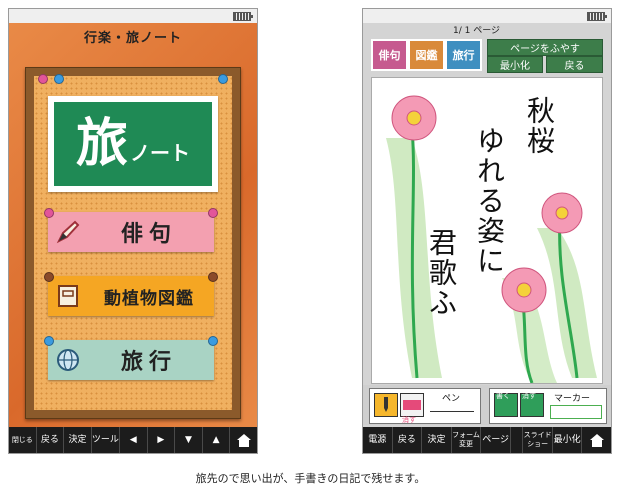 This screenshot has width=621, height=491. Describe the element at coordinates (106, 440) in the screenshot. I see `tools-button: ツール` at that location.